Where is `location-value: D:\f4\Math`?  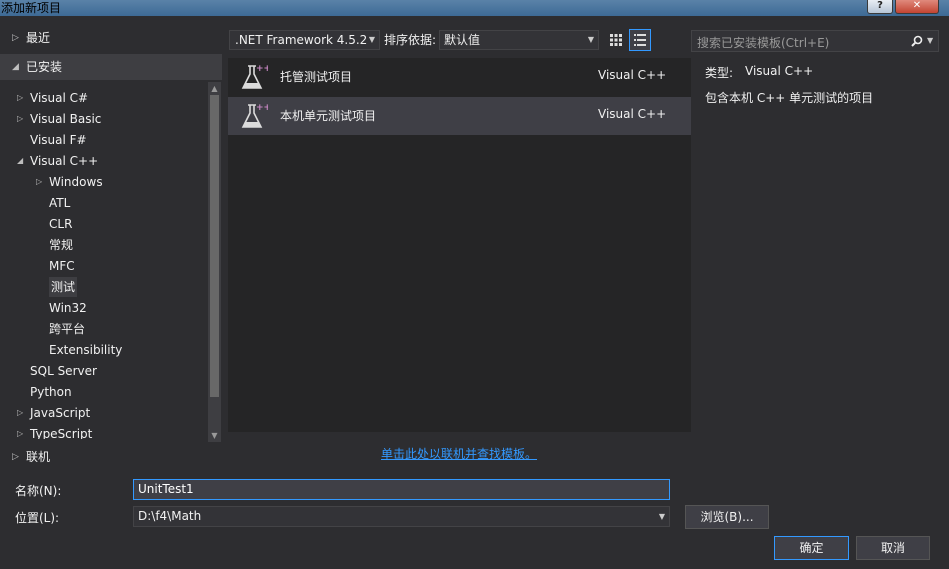 location-value: D:\f4\Math is located at coordinates (170, 516).